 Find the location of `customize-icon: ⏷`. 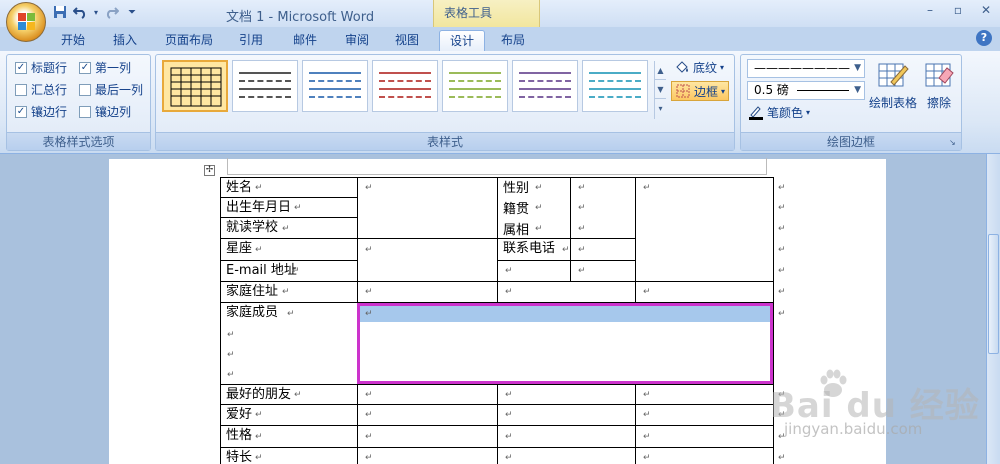

customize-icon: ⏷ is located at coordinates (132, 13).